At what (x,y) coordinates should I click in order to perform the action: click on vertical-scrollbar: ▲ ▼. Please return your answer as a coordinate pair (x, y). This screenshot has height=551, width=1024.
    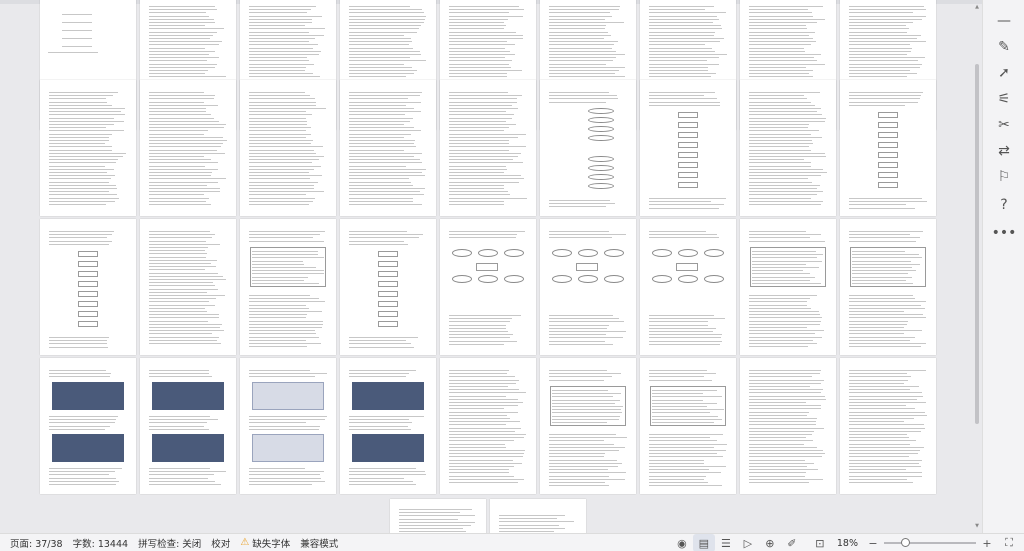
    Looking at the image, I should click on (977, 266).